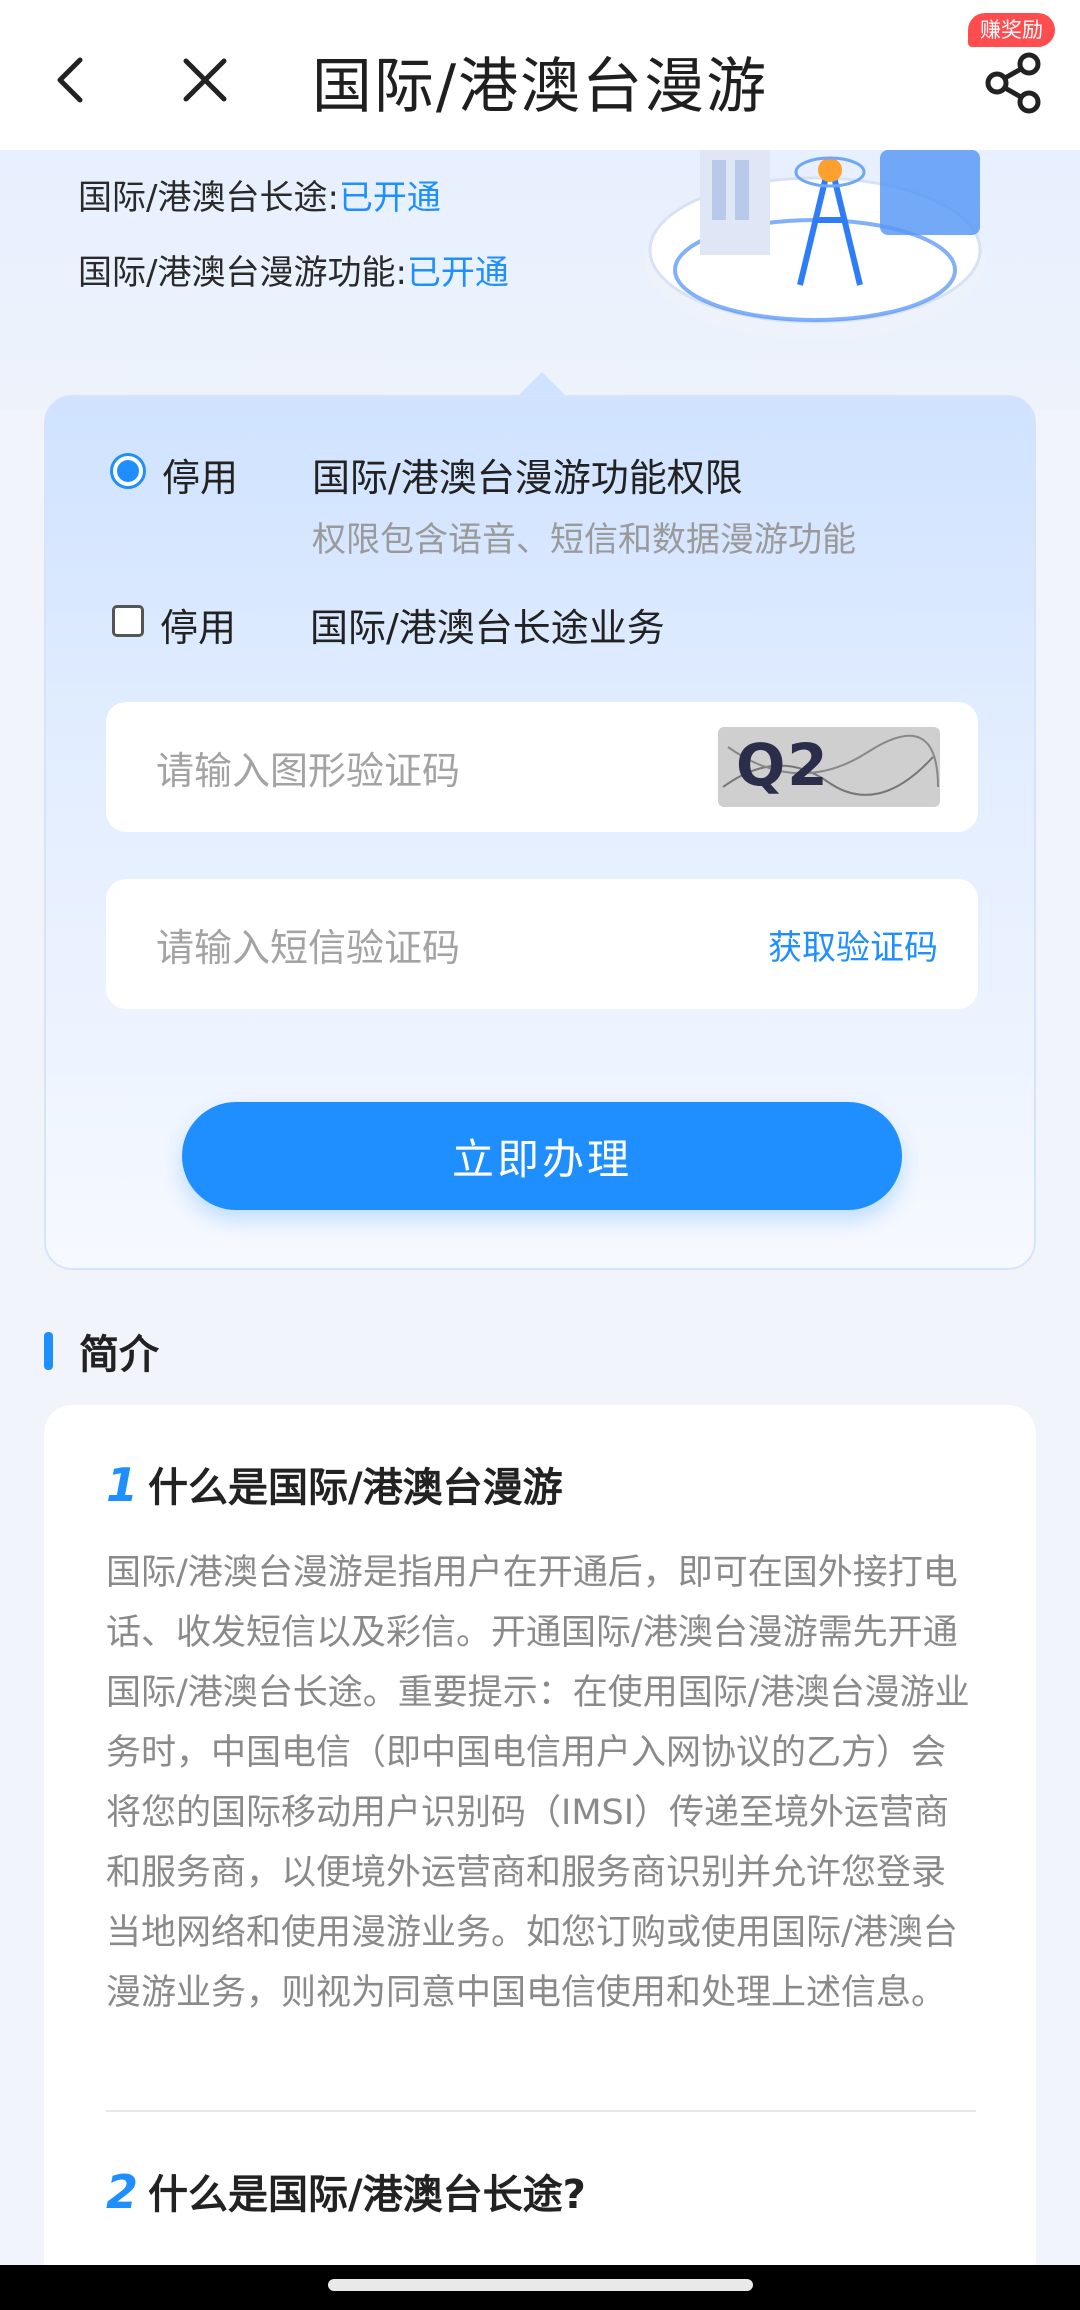  I want to click on page-title: 国际/港澳台漫游, so click(540, 87).